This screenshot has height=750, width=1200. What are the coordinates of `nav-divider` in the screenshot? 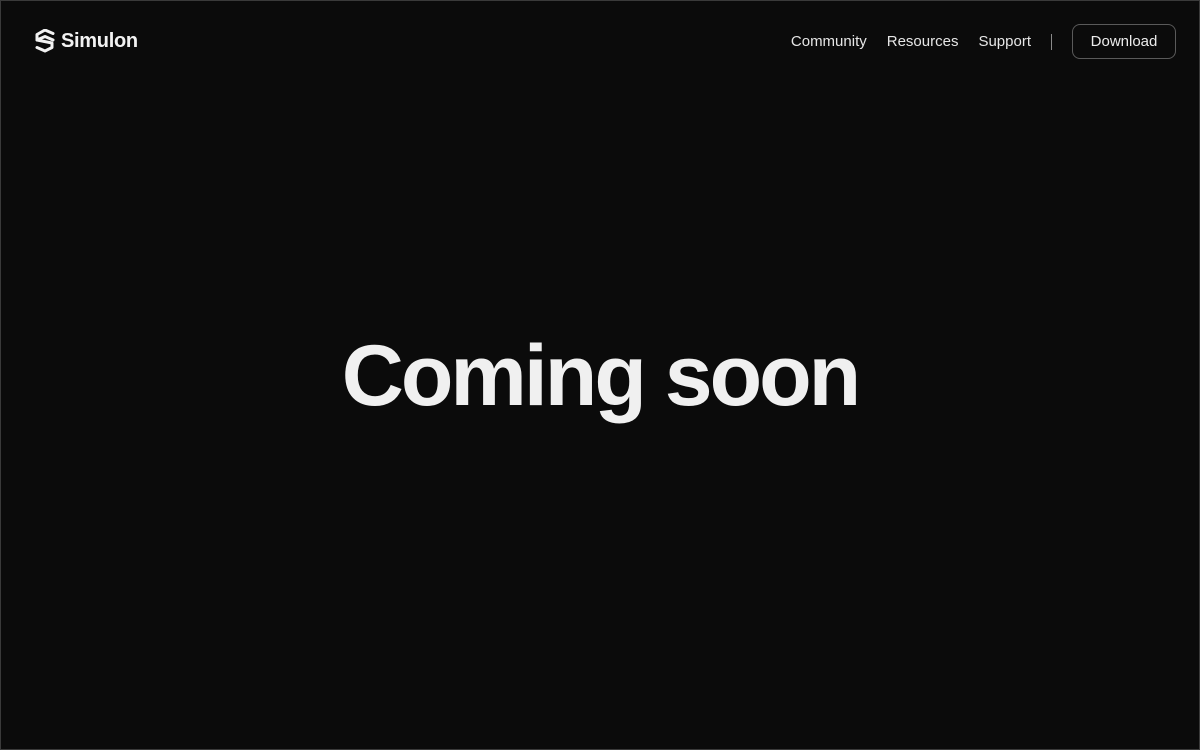 It's located at (1051, 41).